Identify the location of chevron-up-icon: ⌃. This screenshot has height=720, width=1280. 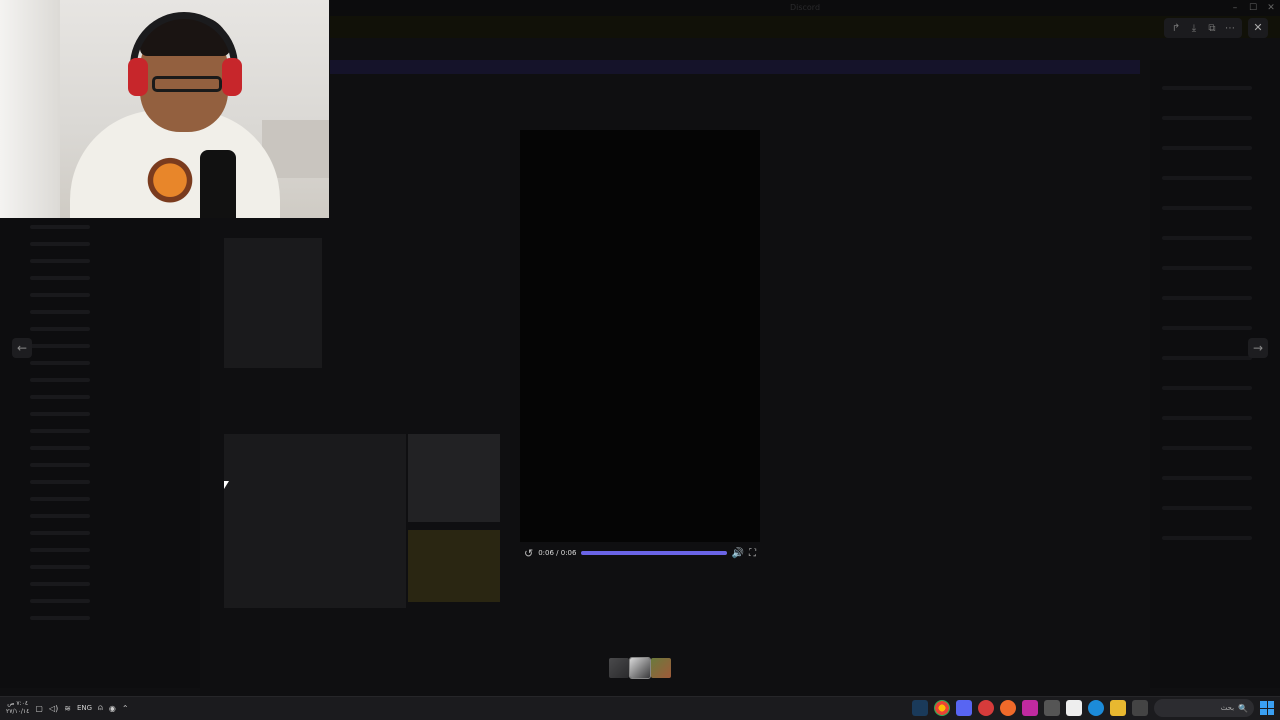
(125, 708).